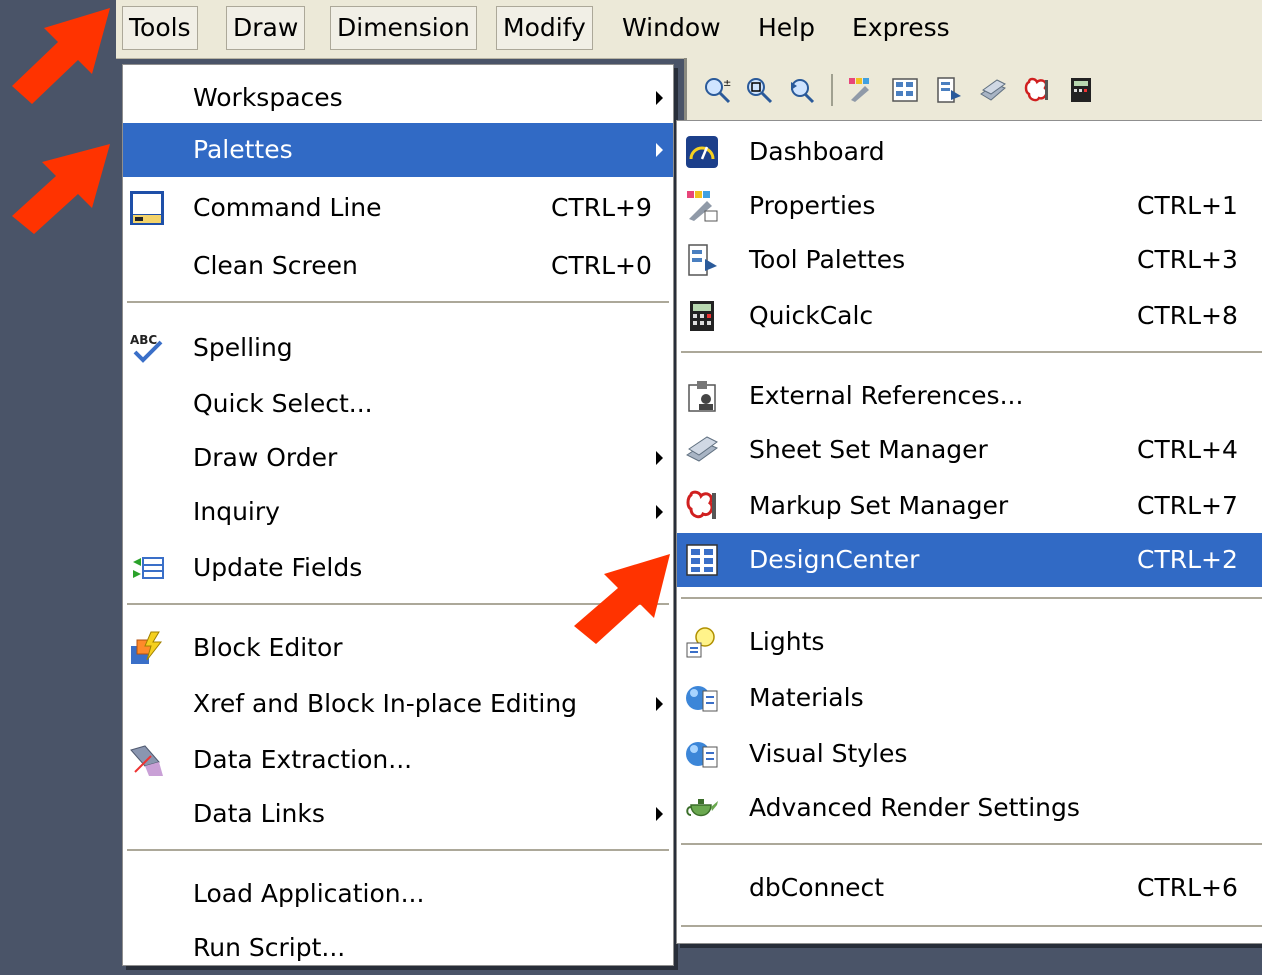 This screenshot has width=1262, height=975. Describe the element at coordinates (398, 150) in the screenshot. I see `tools-item-palettes: Palettes` at that location.